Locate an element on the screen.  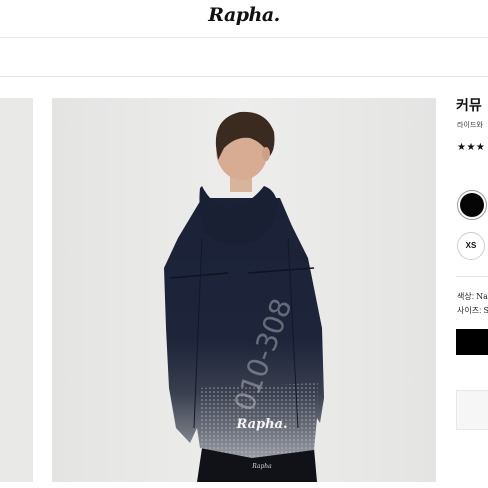
brand-logo: Rapha. is located at coordinates (244, 15).